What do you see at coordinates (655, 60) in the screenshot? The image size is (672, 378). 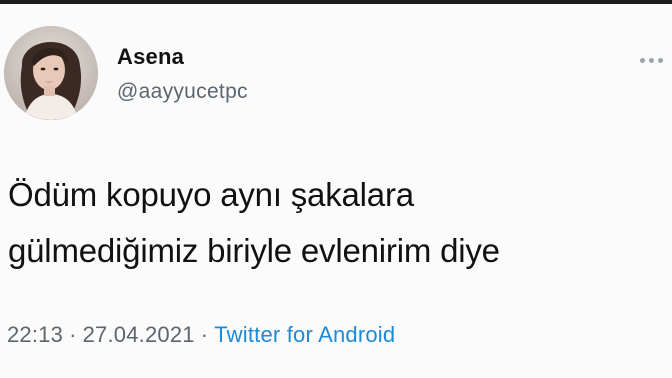 I see `more-horizontal-icon` at bounding box center [655, 60].